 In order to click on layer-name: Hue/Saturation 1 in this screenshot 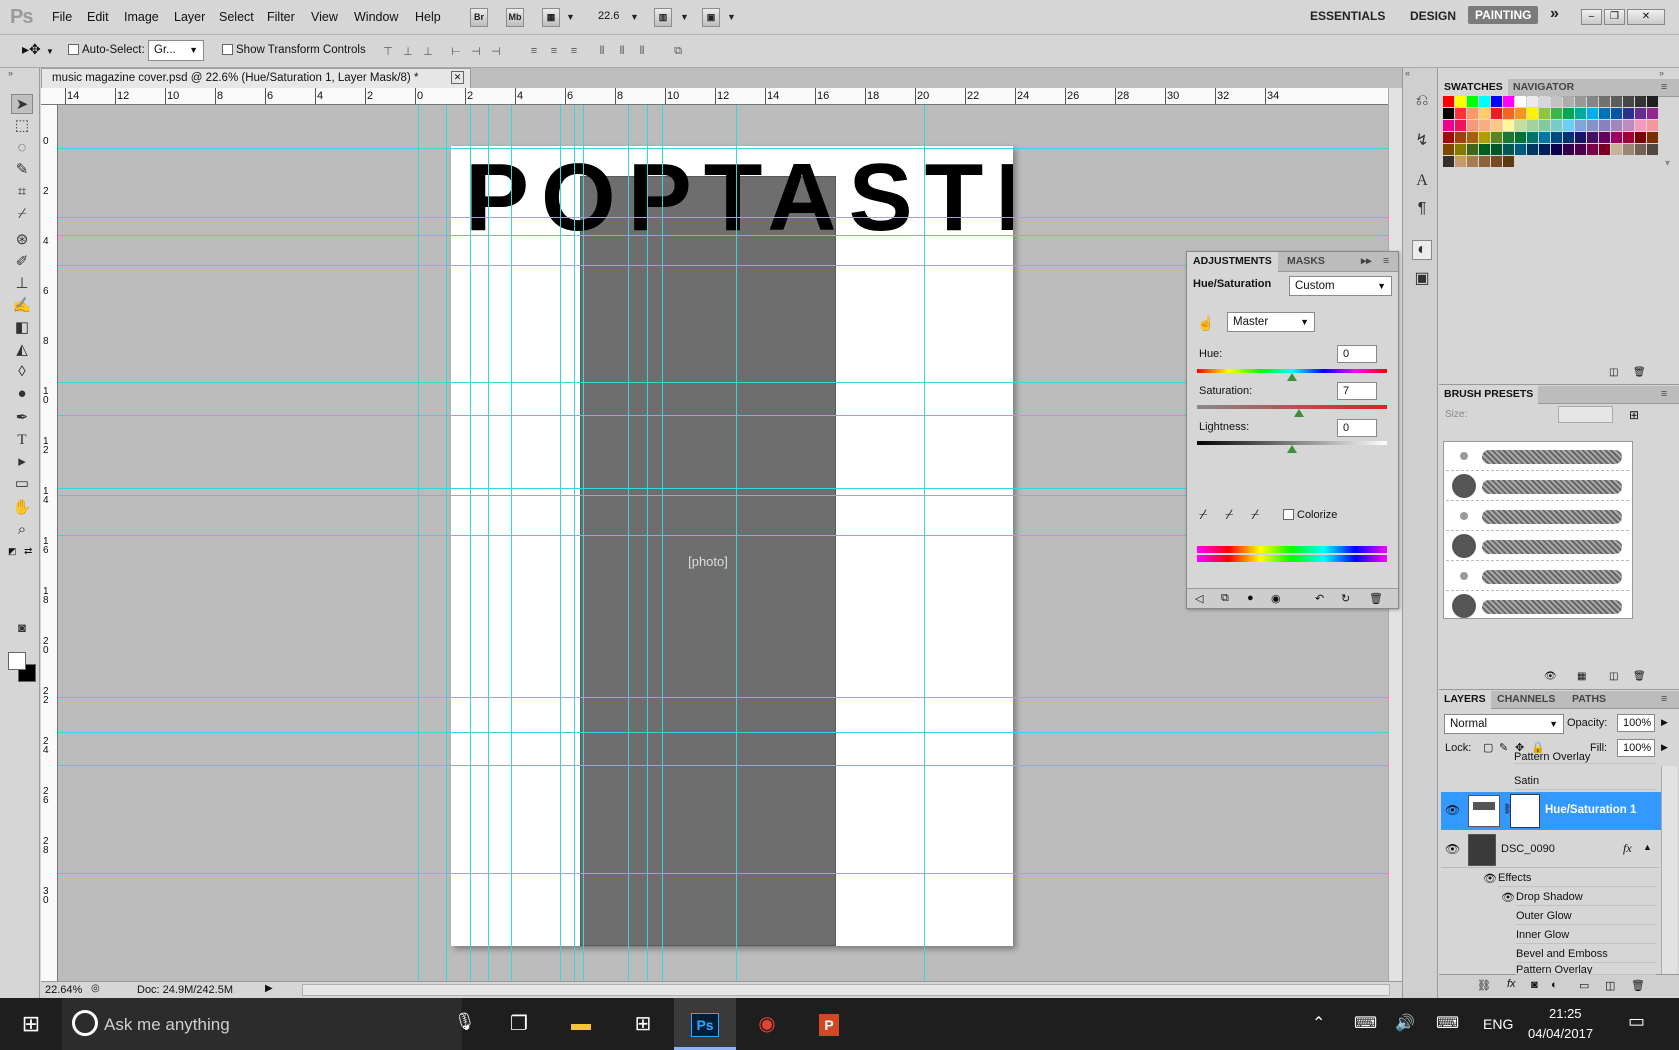, I will do `click(1590, 810)`.